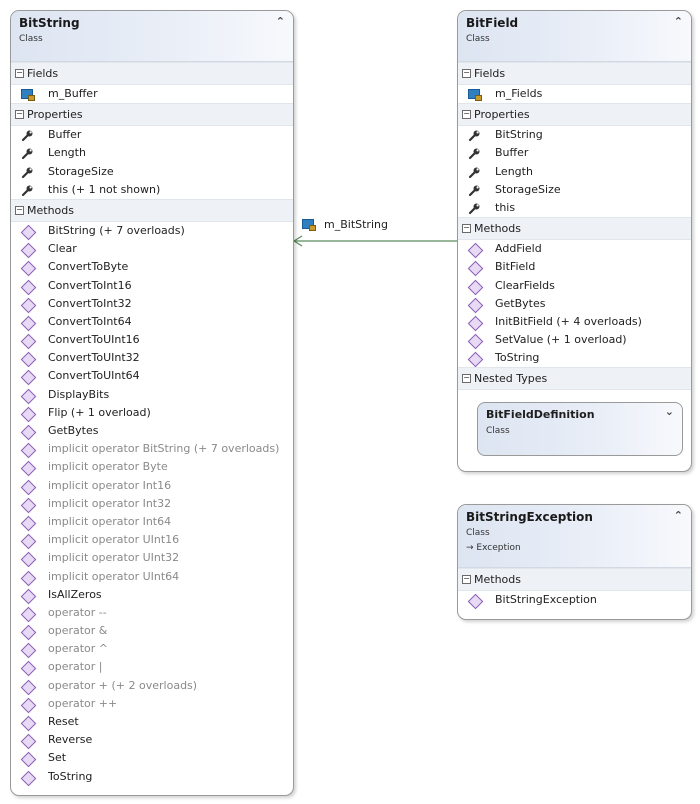 The image size is (700, 804). Describe the element at coordinates (574, 536) in the screenshot. I see `class-header: BitStringException Class → Exception ⌃` at that location.